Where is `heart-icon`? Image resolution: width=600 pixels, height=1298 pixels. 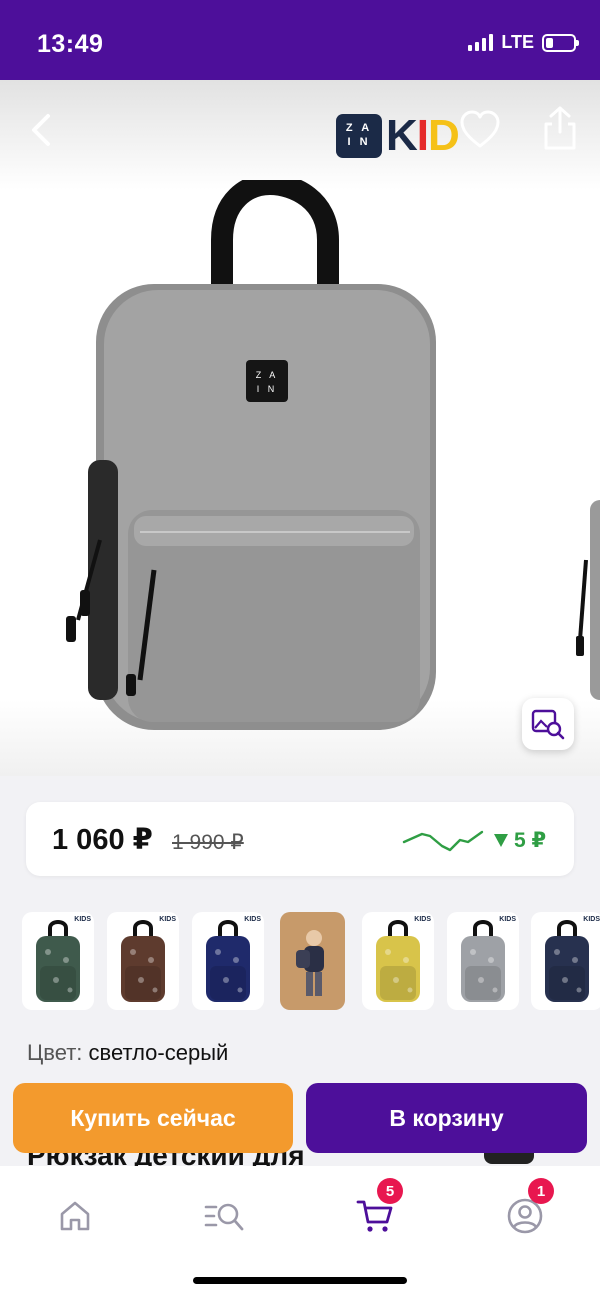
heart-icon is located at coordinates (480, 129).